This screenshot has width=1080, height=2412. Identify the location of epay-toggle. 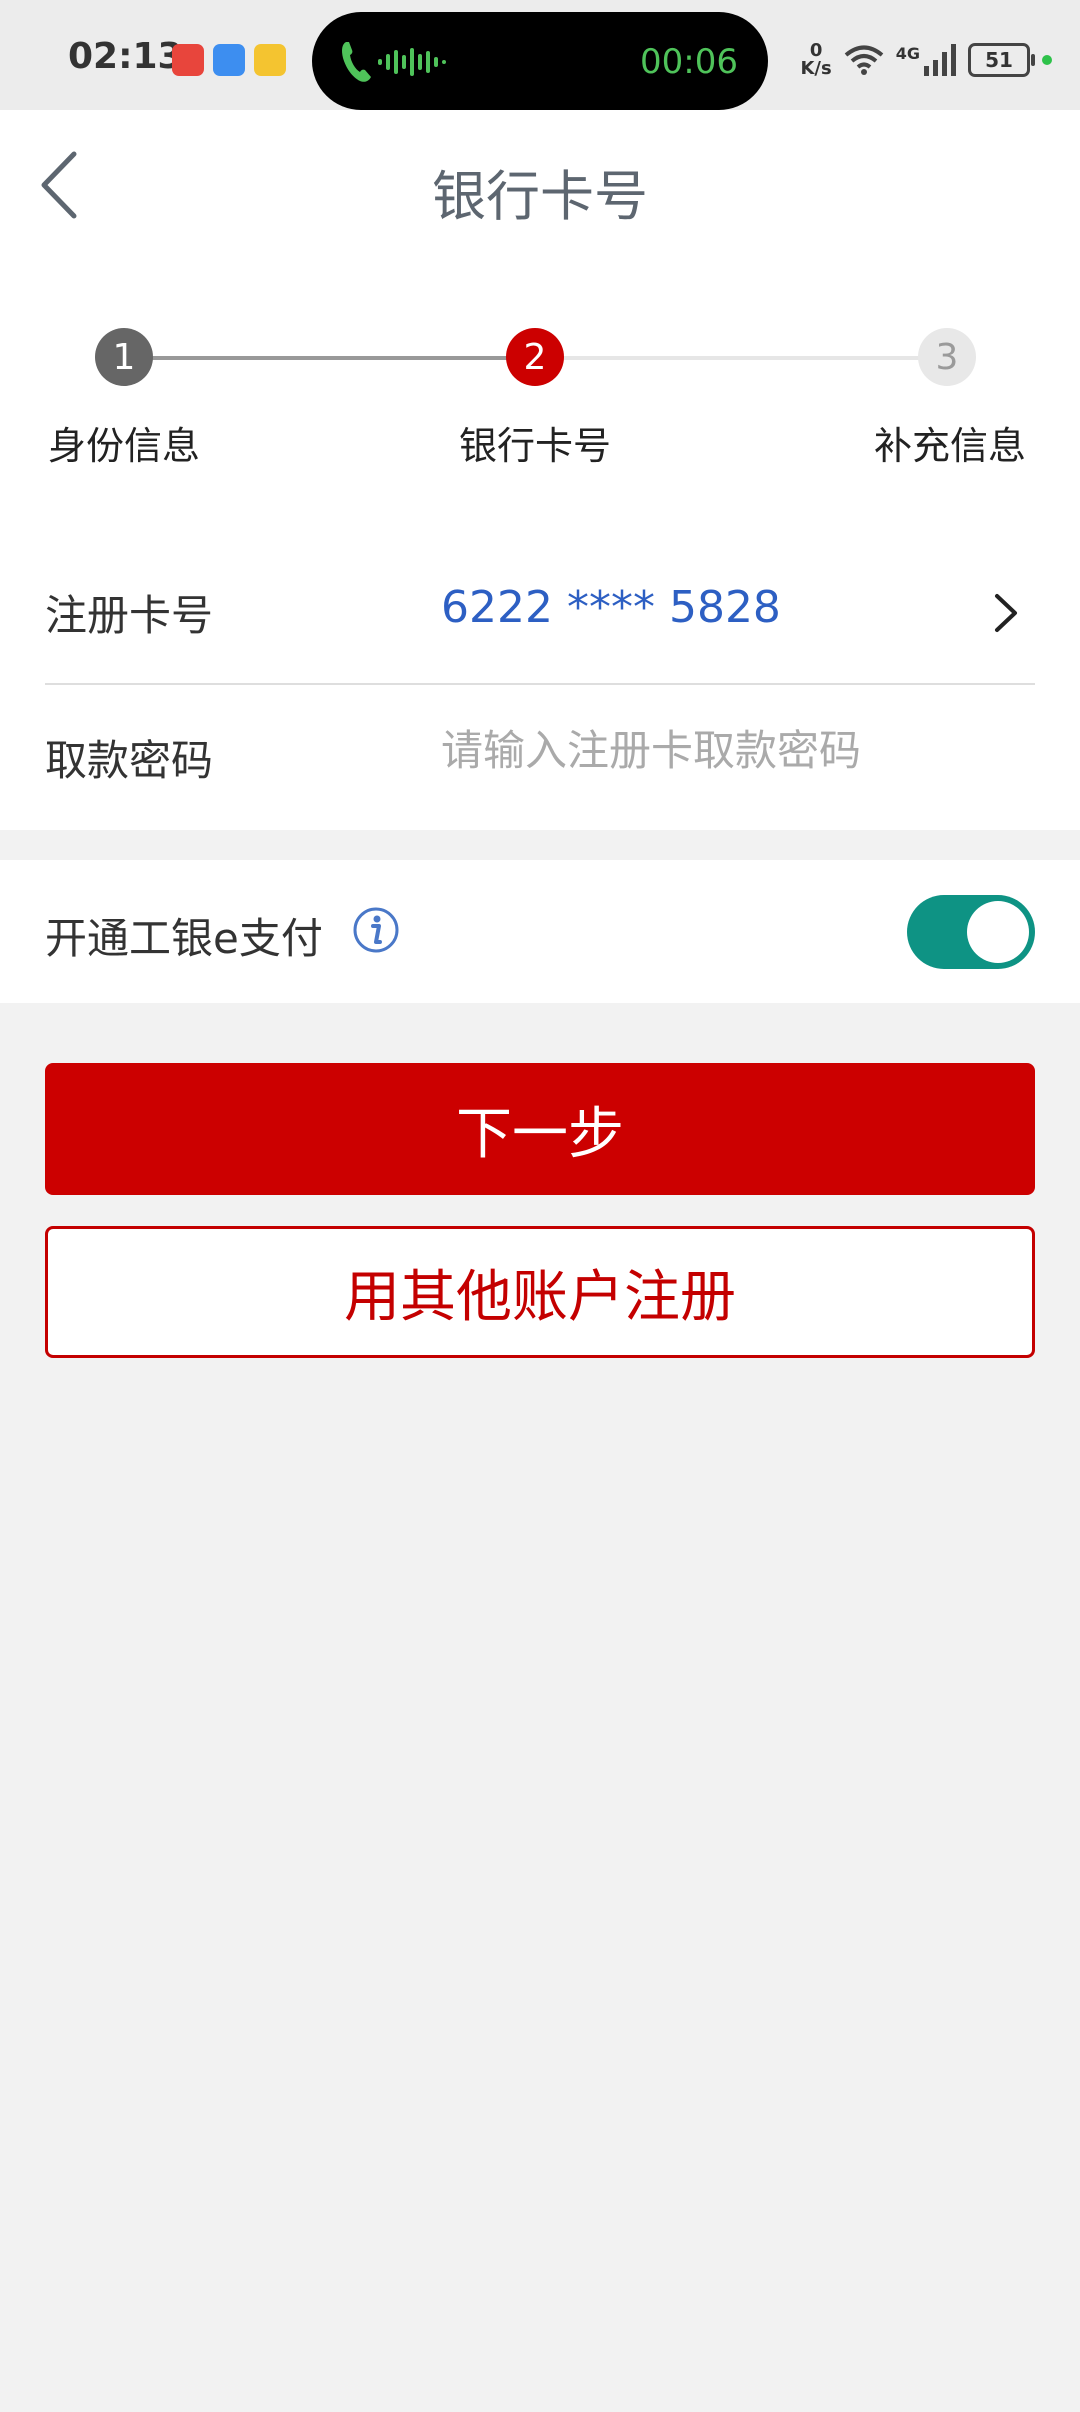
(971, 932).